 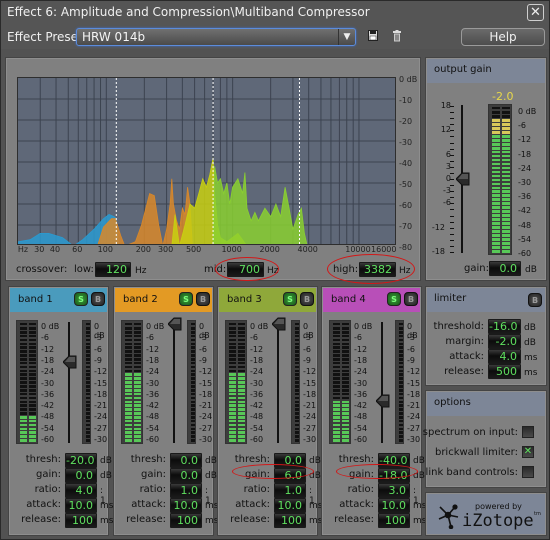 I want to click on trash-can-icon, so click(x=397, y=36).